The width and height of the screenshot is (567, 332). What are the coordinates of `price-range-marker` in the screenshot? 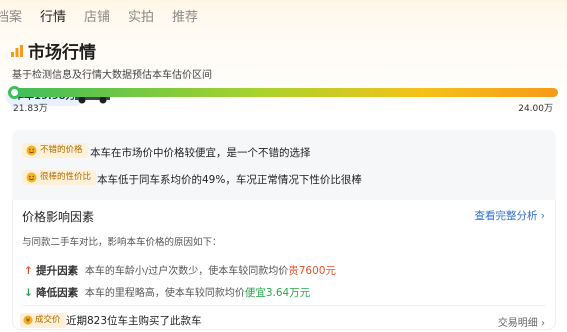 It's located at (14, 92).